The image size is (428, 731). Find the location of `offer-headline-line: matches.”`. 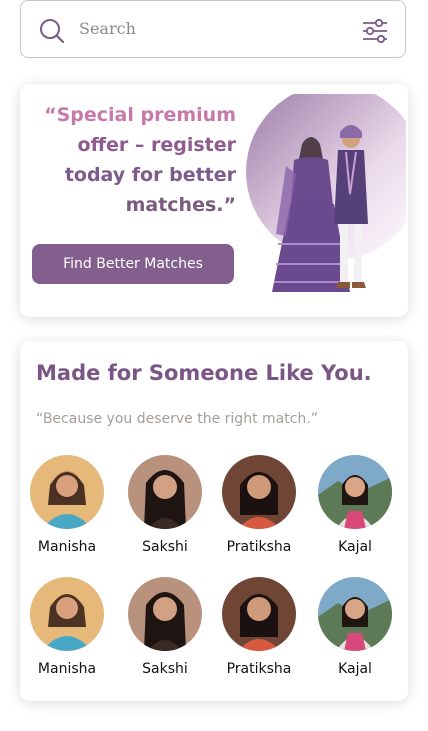

offer-headline-line: matches.” is located at coordinates (180, 205).